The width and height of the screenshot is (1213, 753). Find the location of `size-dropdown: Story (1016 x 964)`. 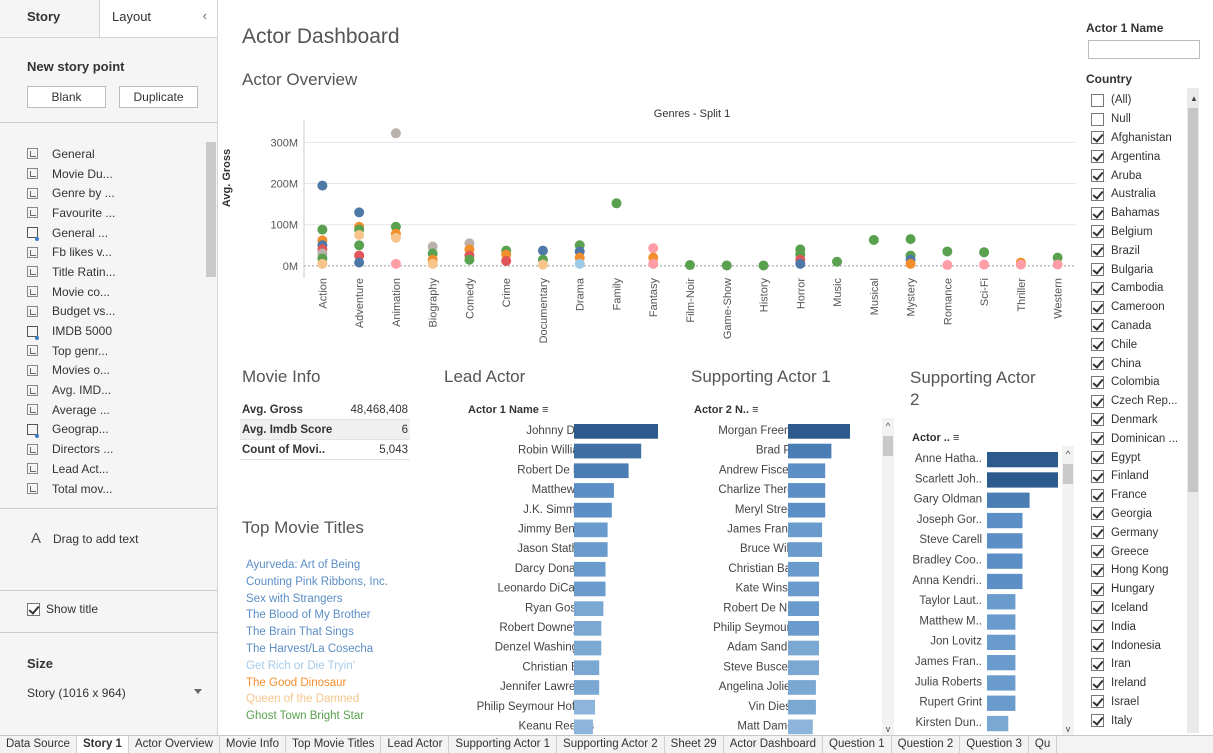

size-dropdown: Story (1016 x 964) is located at coordinates (114, 693).